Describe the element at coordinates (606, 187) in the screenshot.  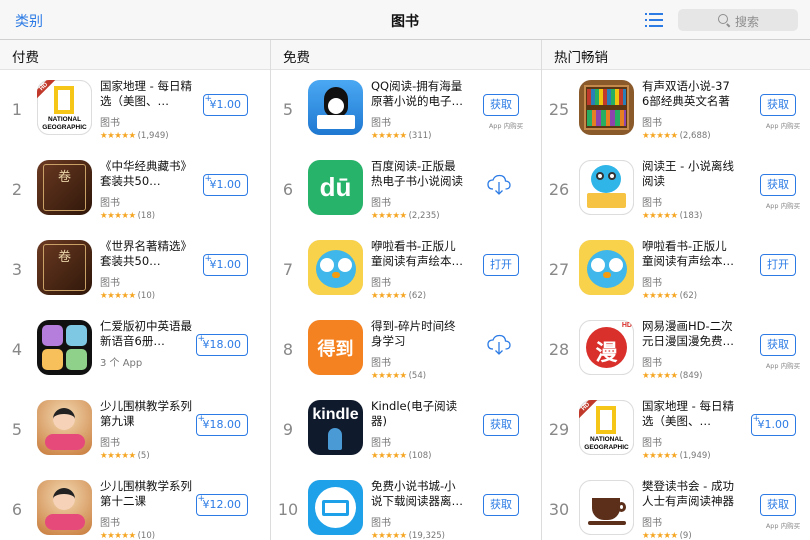
I see `bird-icon` at that location.